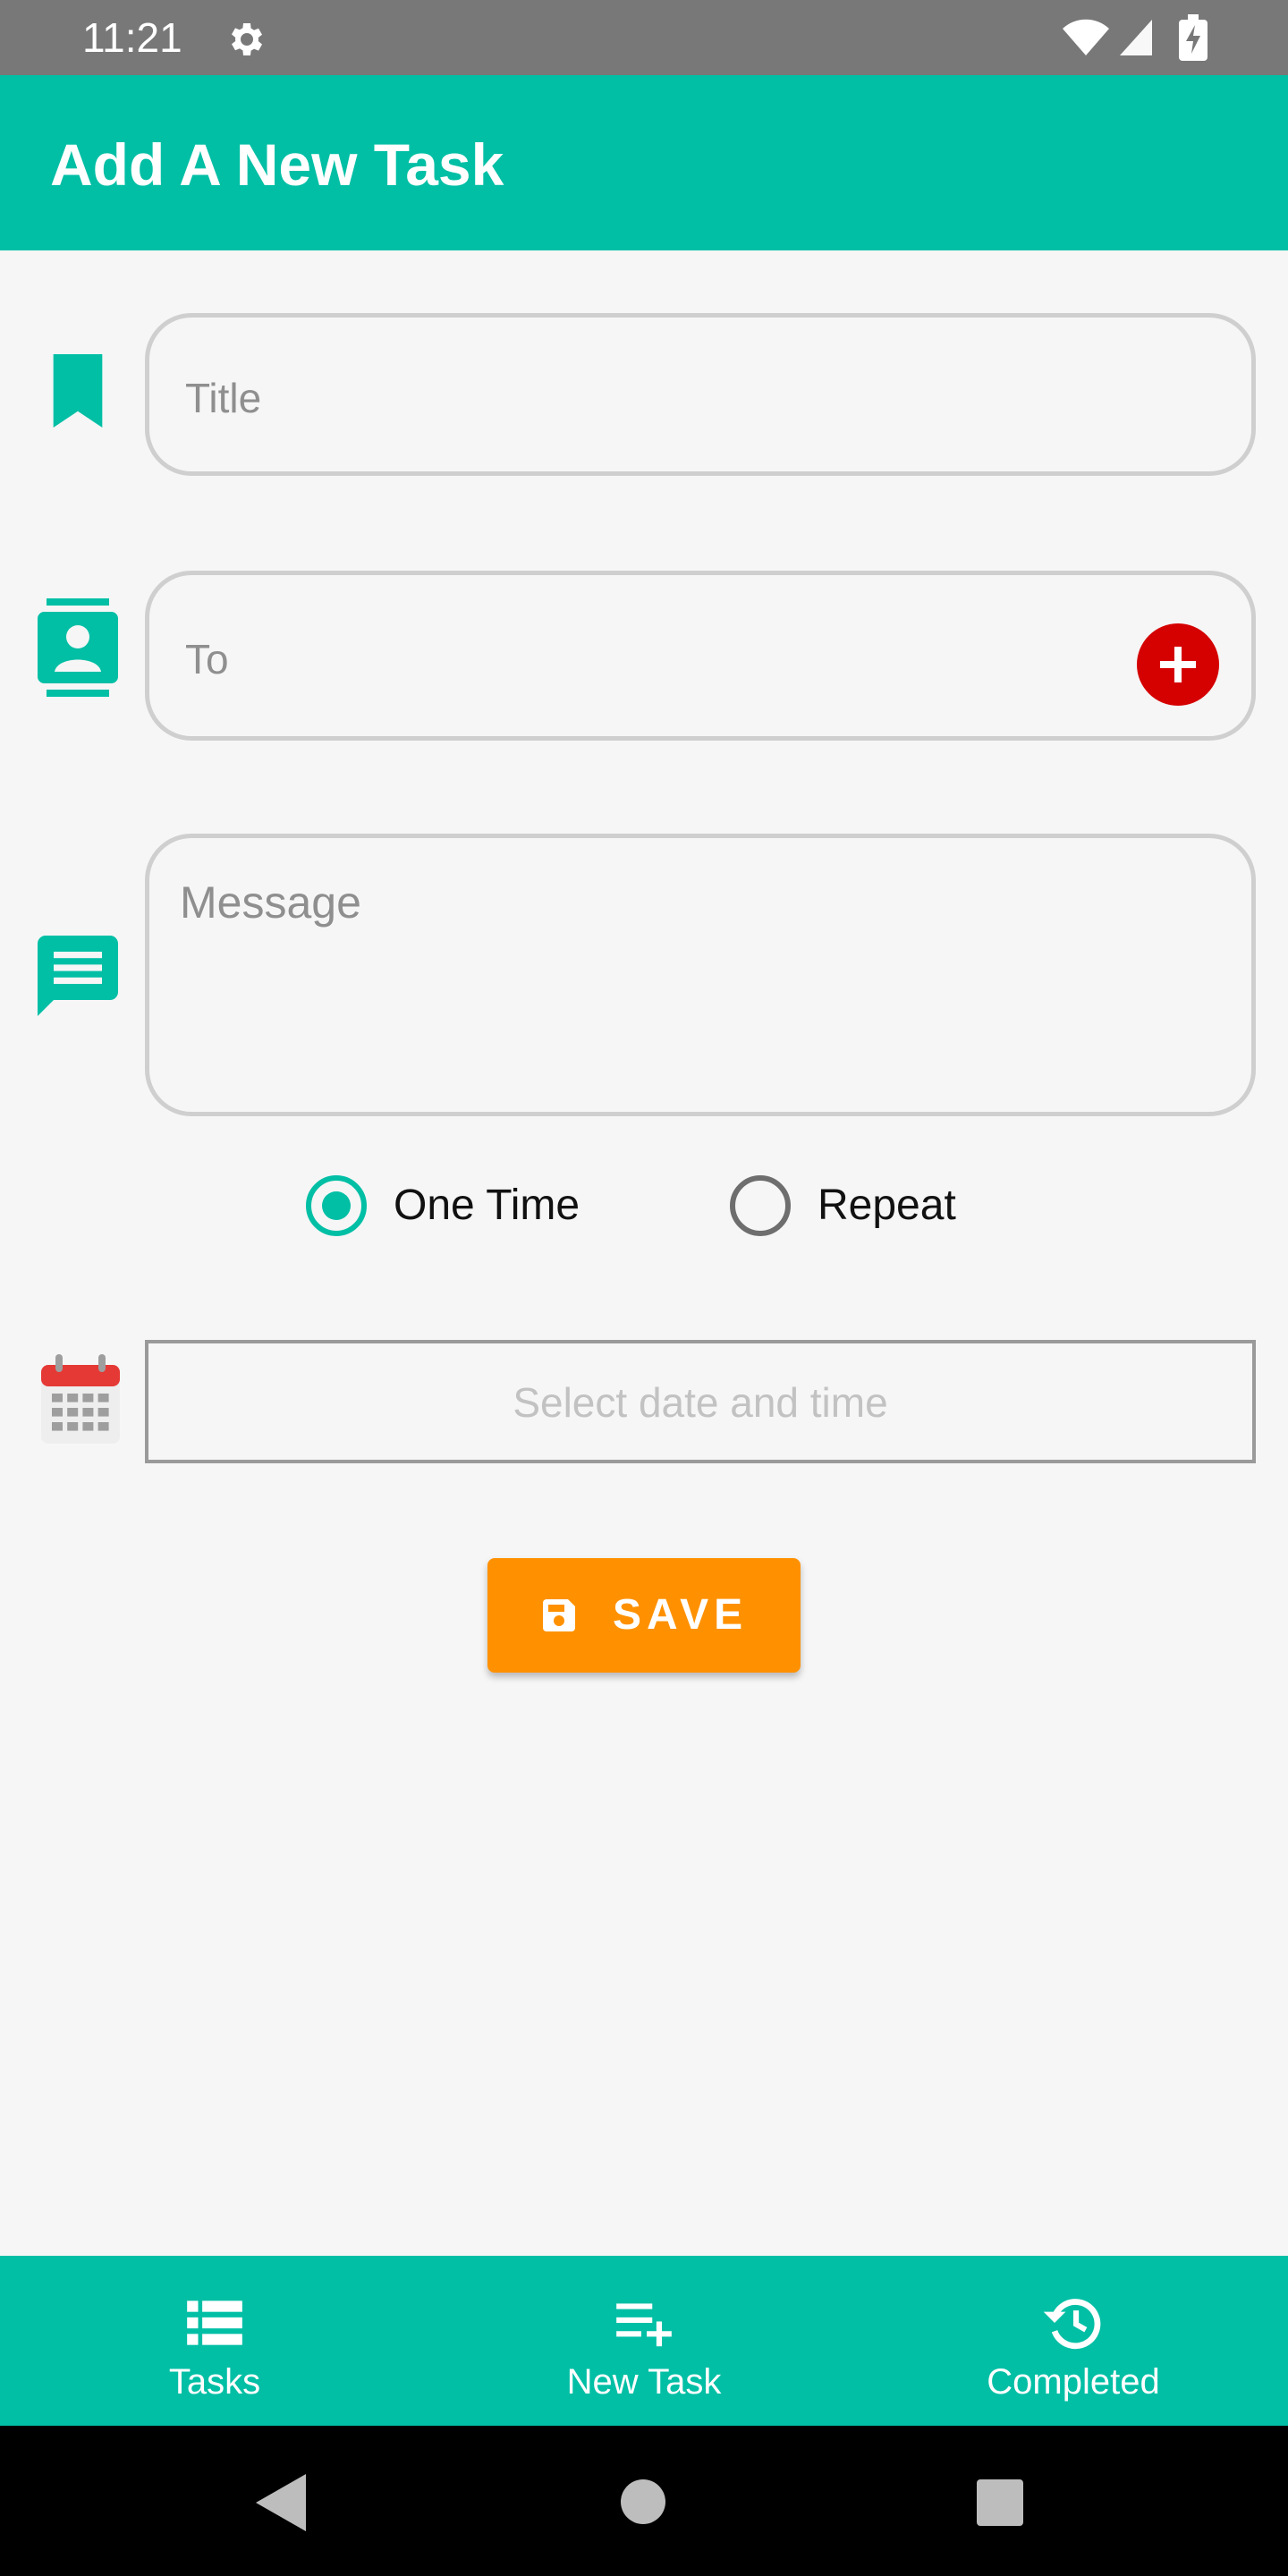 This screenshot has height=2576, width=1288. I want to click on signal-icon, so click(1136, 37).